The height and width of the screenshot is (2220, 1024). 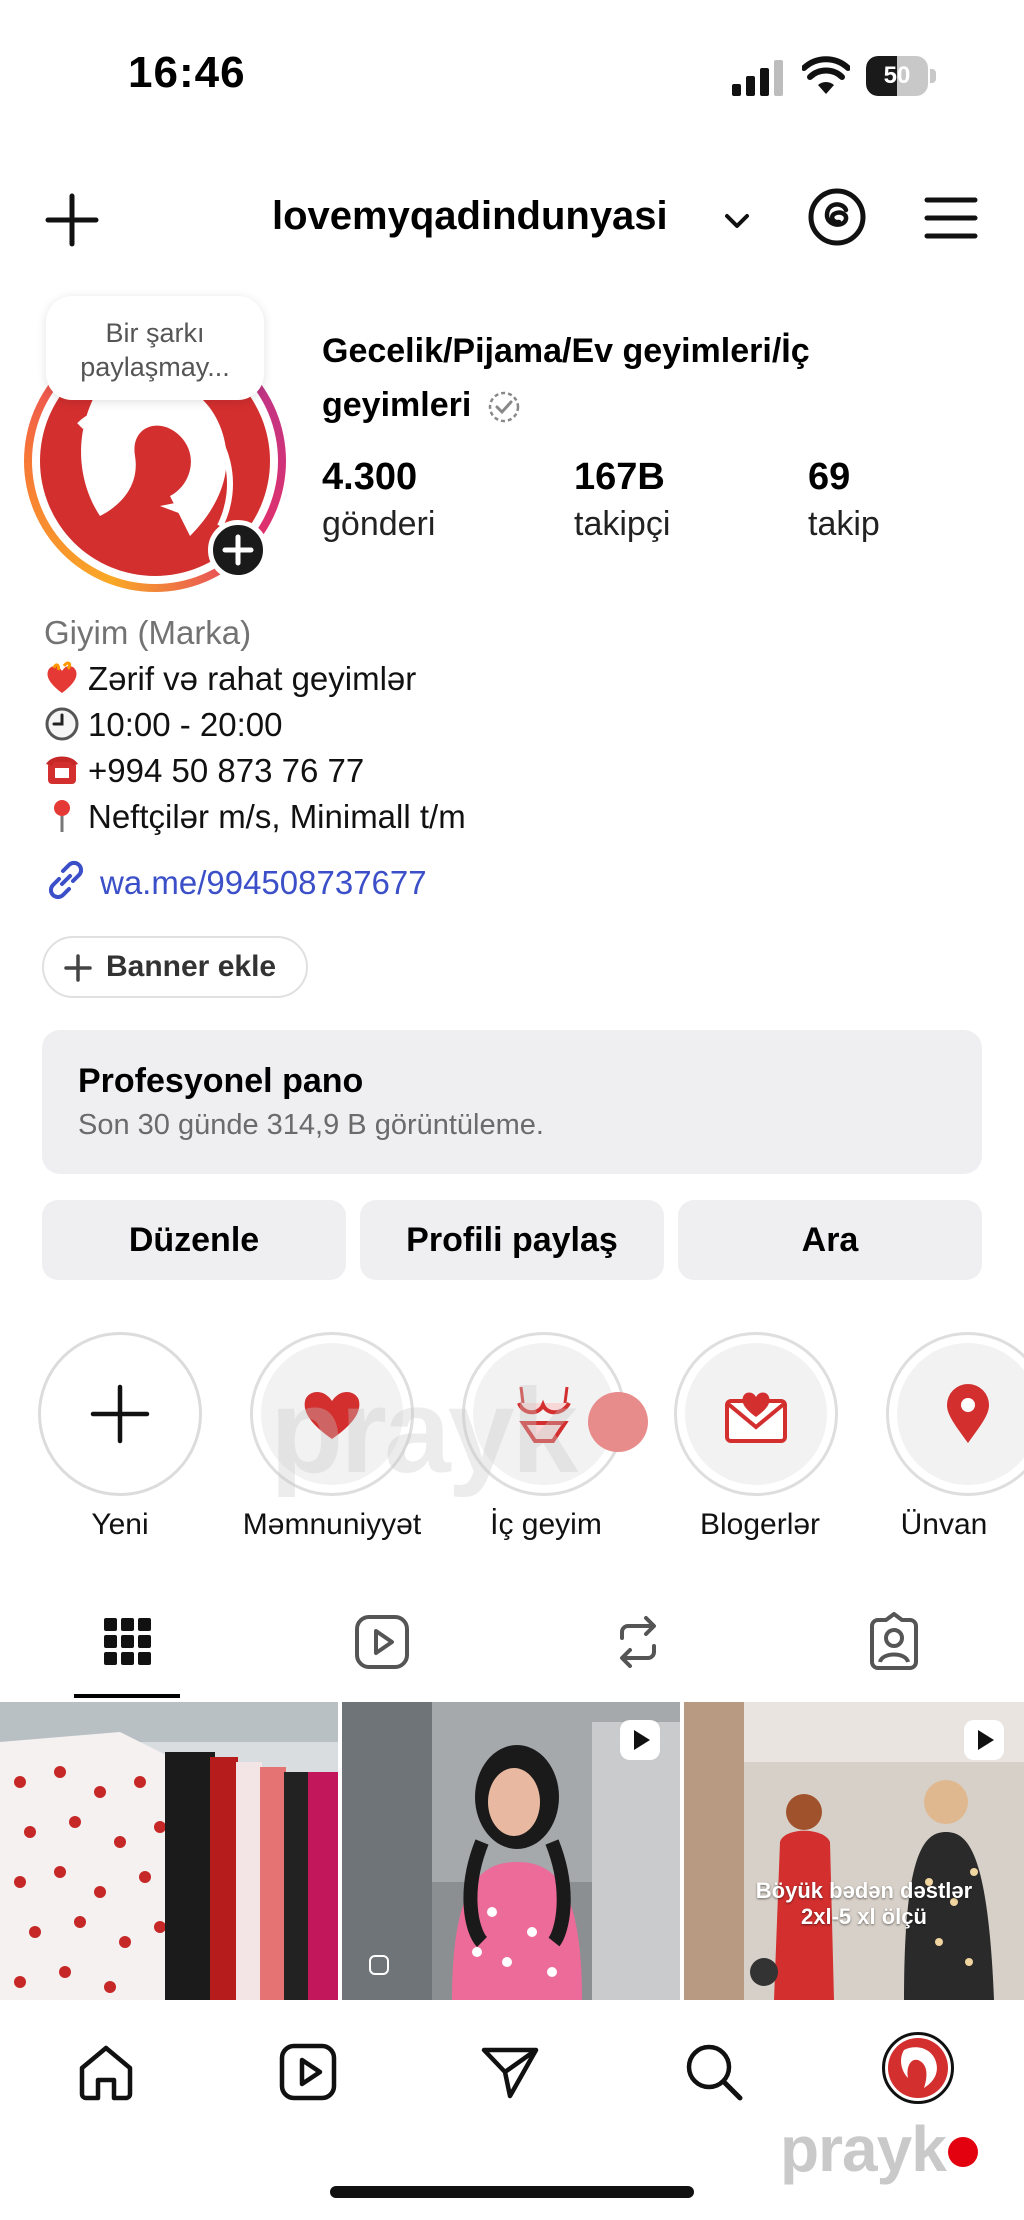 What do you see at coordinates (918, 2068) in the screenshot?
I see `profile-nav-avatar` at bounding box center [918, 2068].